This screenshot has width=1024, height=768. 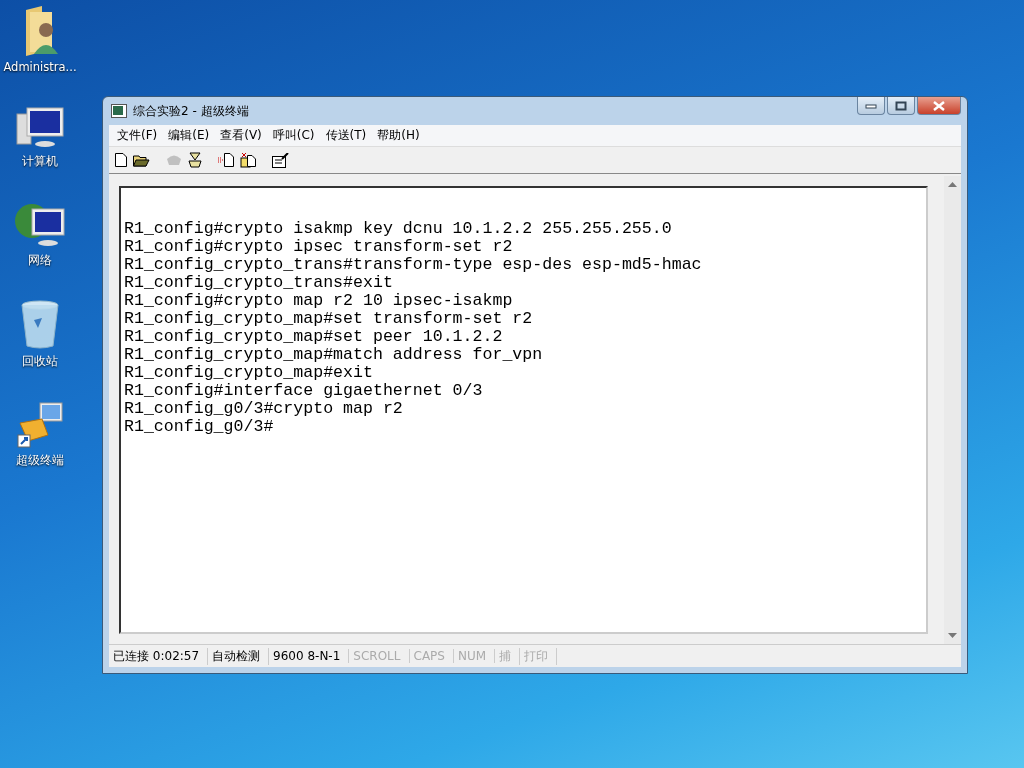 I want to click on menu-item: 呼叫(C), so click(x=295, y=135).